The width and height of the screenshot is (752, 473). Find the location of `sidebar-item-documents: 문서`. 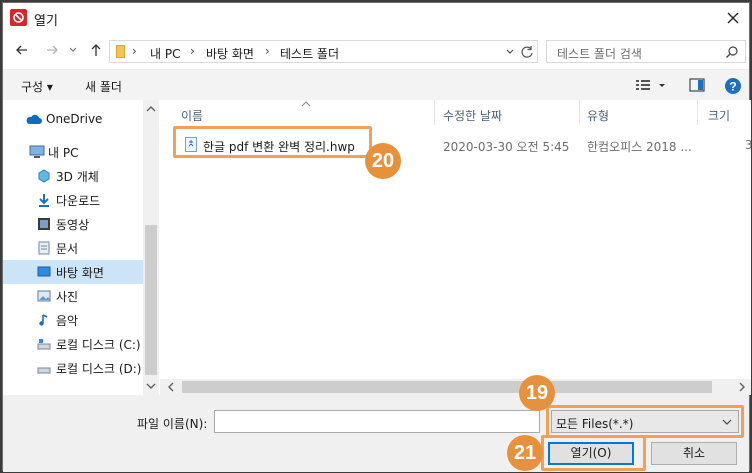

sidebar-item-documents: 문서 is located at coordinates (73, 248).